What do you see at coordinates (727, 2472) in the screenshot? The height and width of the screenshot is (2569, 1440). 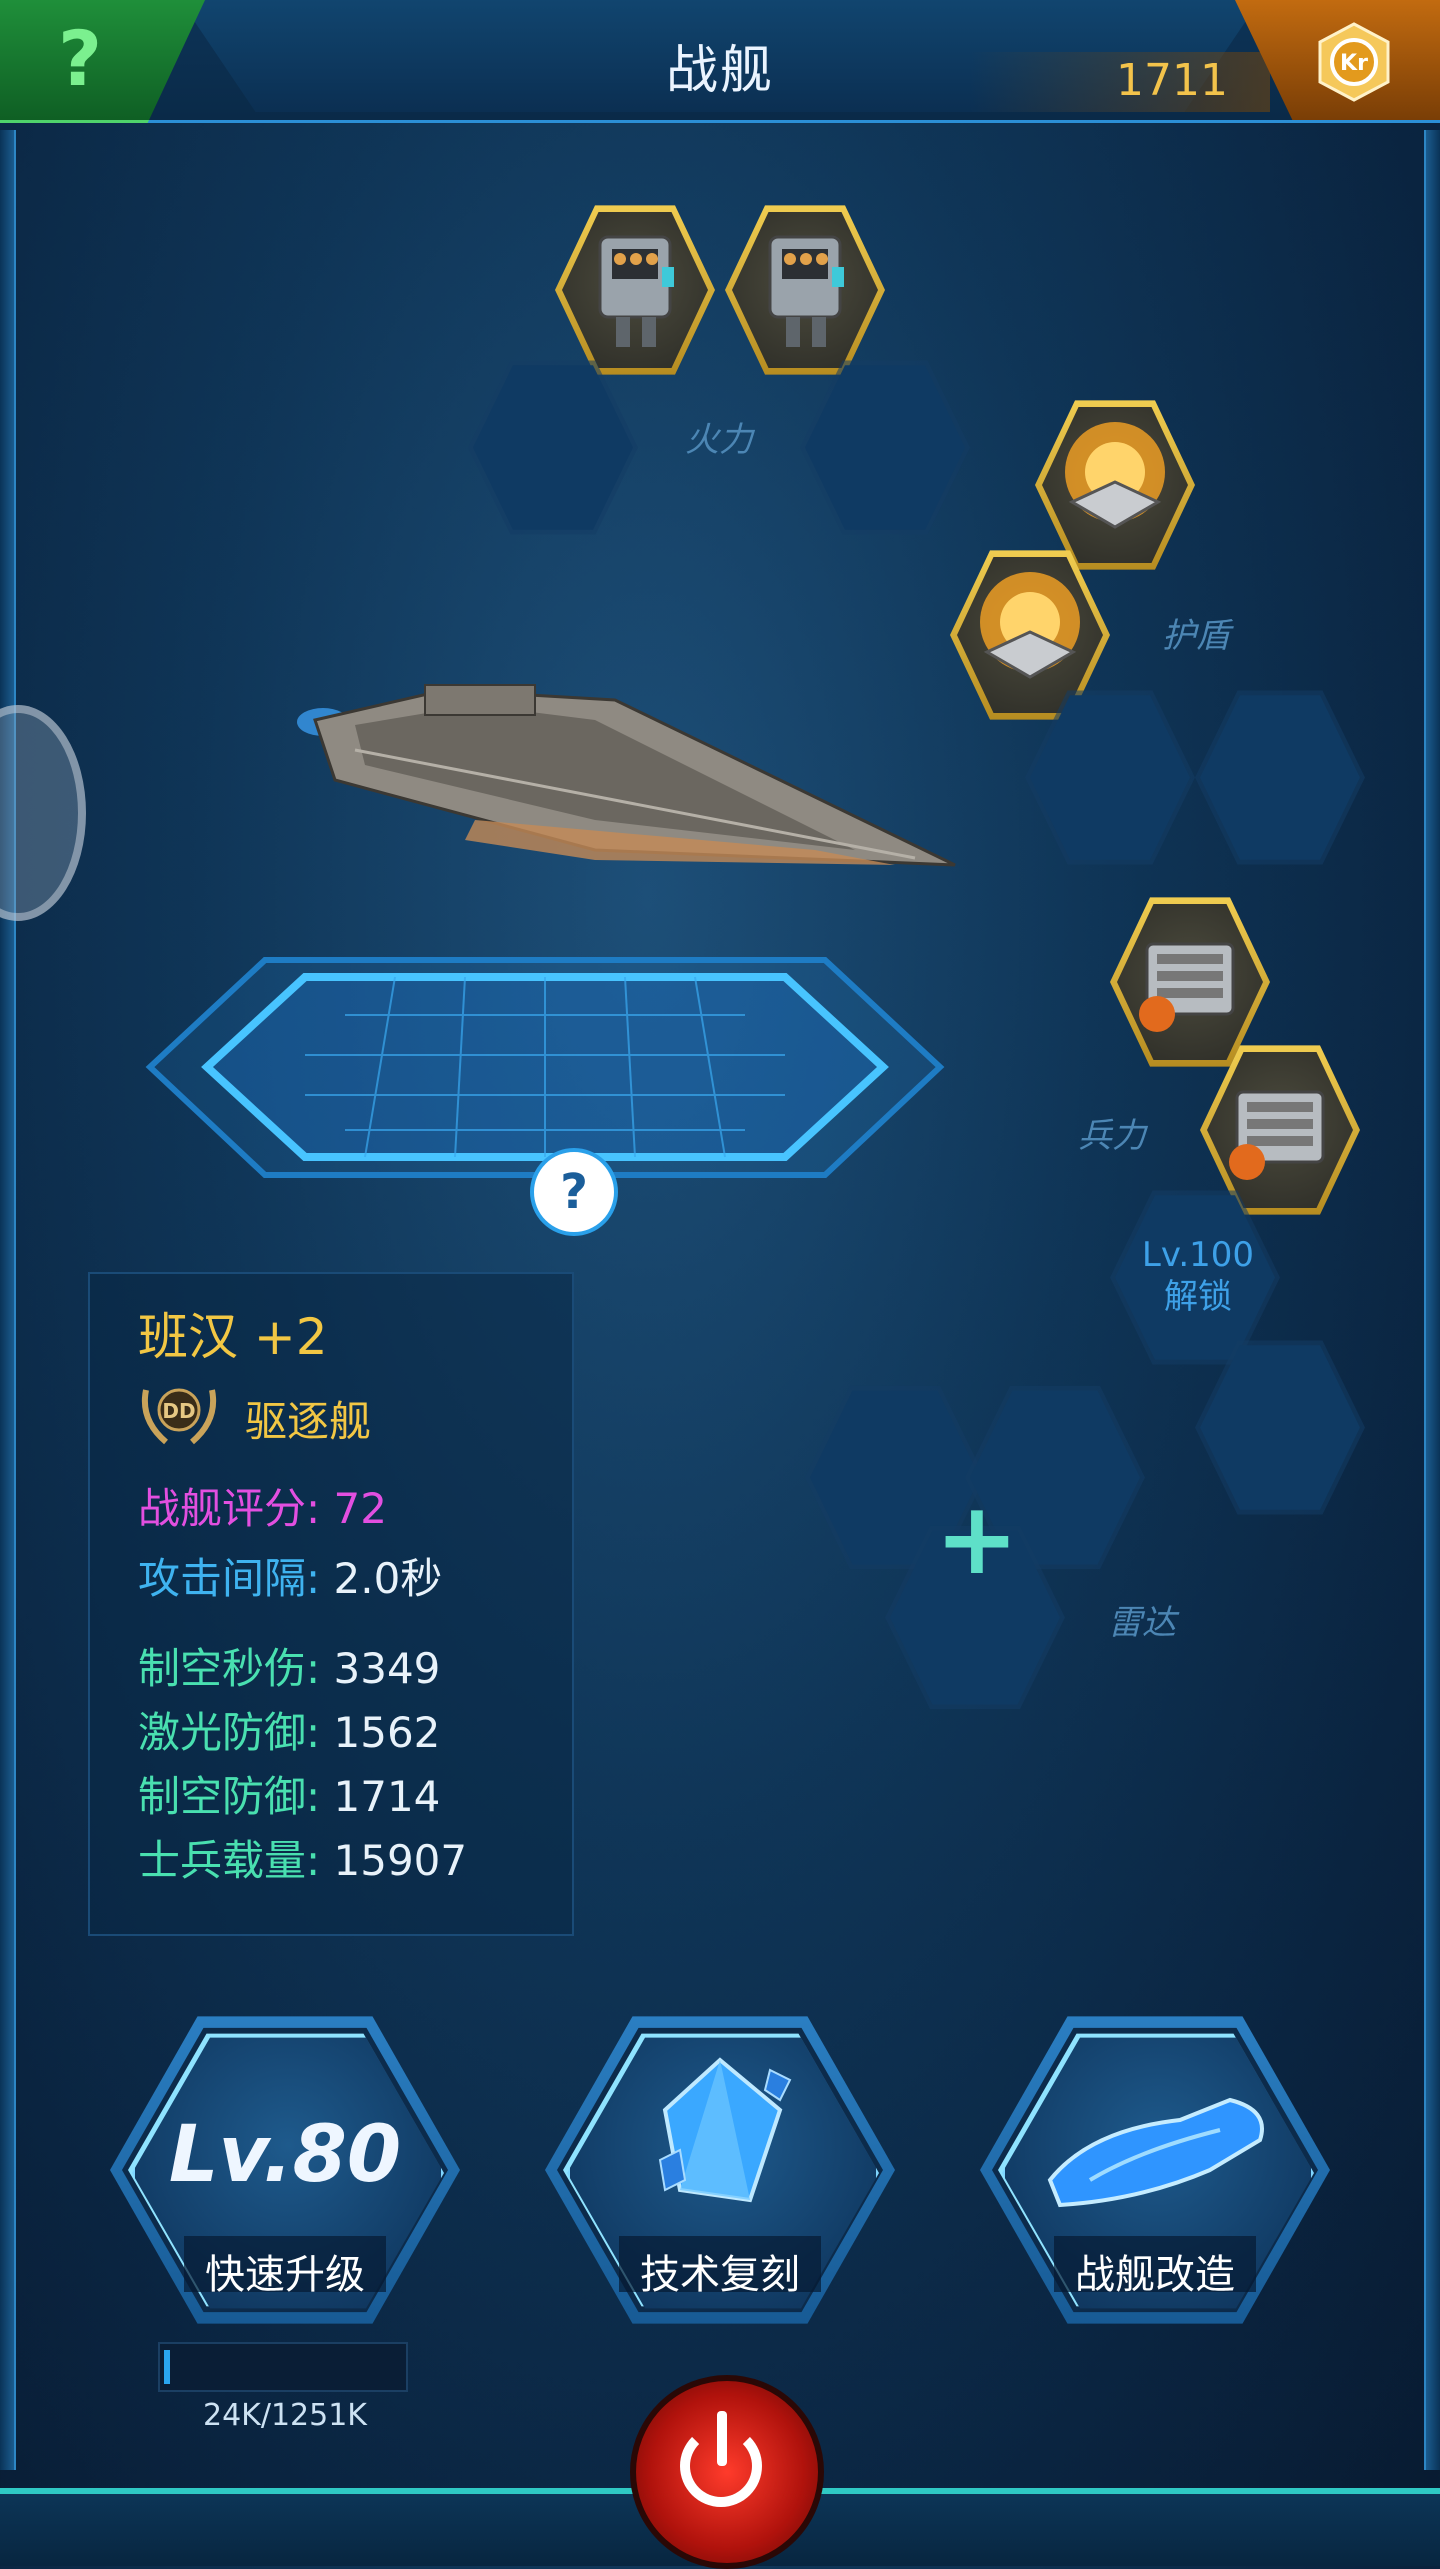 I see `power-button` at bounding box center [727, 2472].